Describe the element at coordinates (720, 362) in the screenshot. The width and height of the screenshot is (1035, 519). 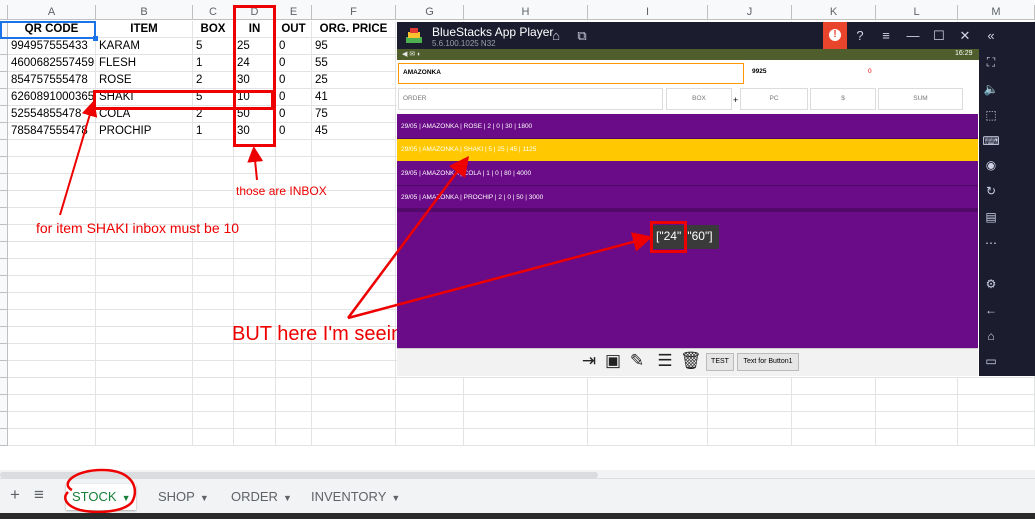
I see `test-button: TEST` at that location.